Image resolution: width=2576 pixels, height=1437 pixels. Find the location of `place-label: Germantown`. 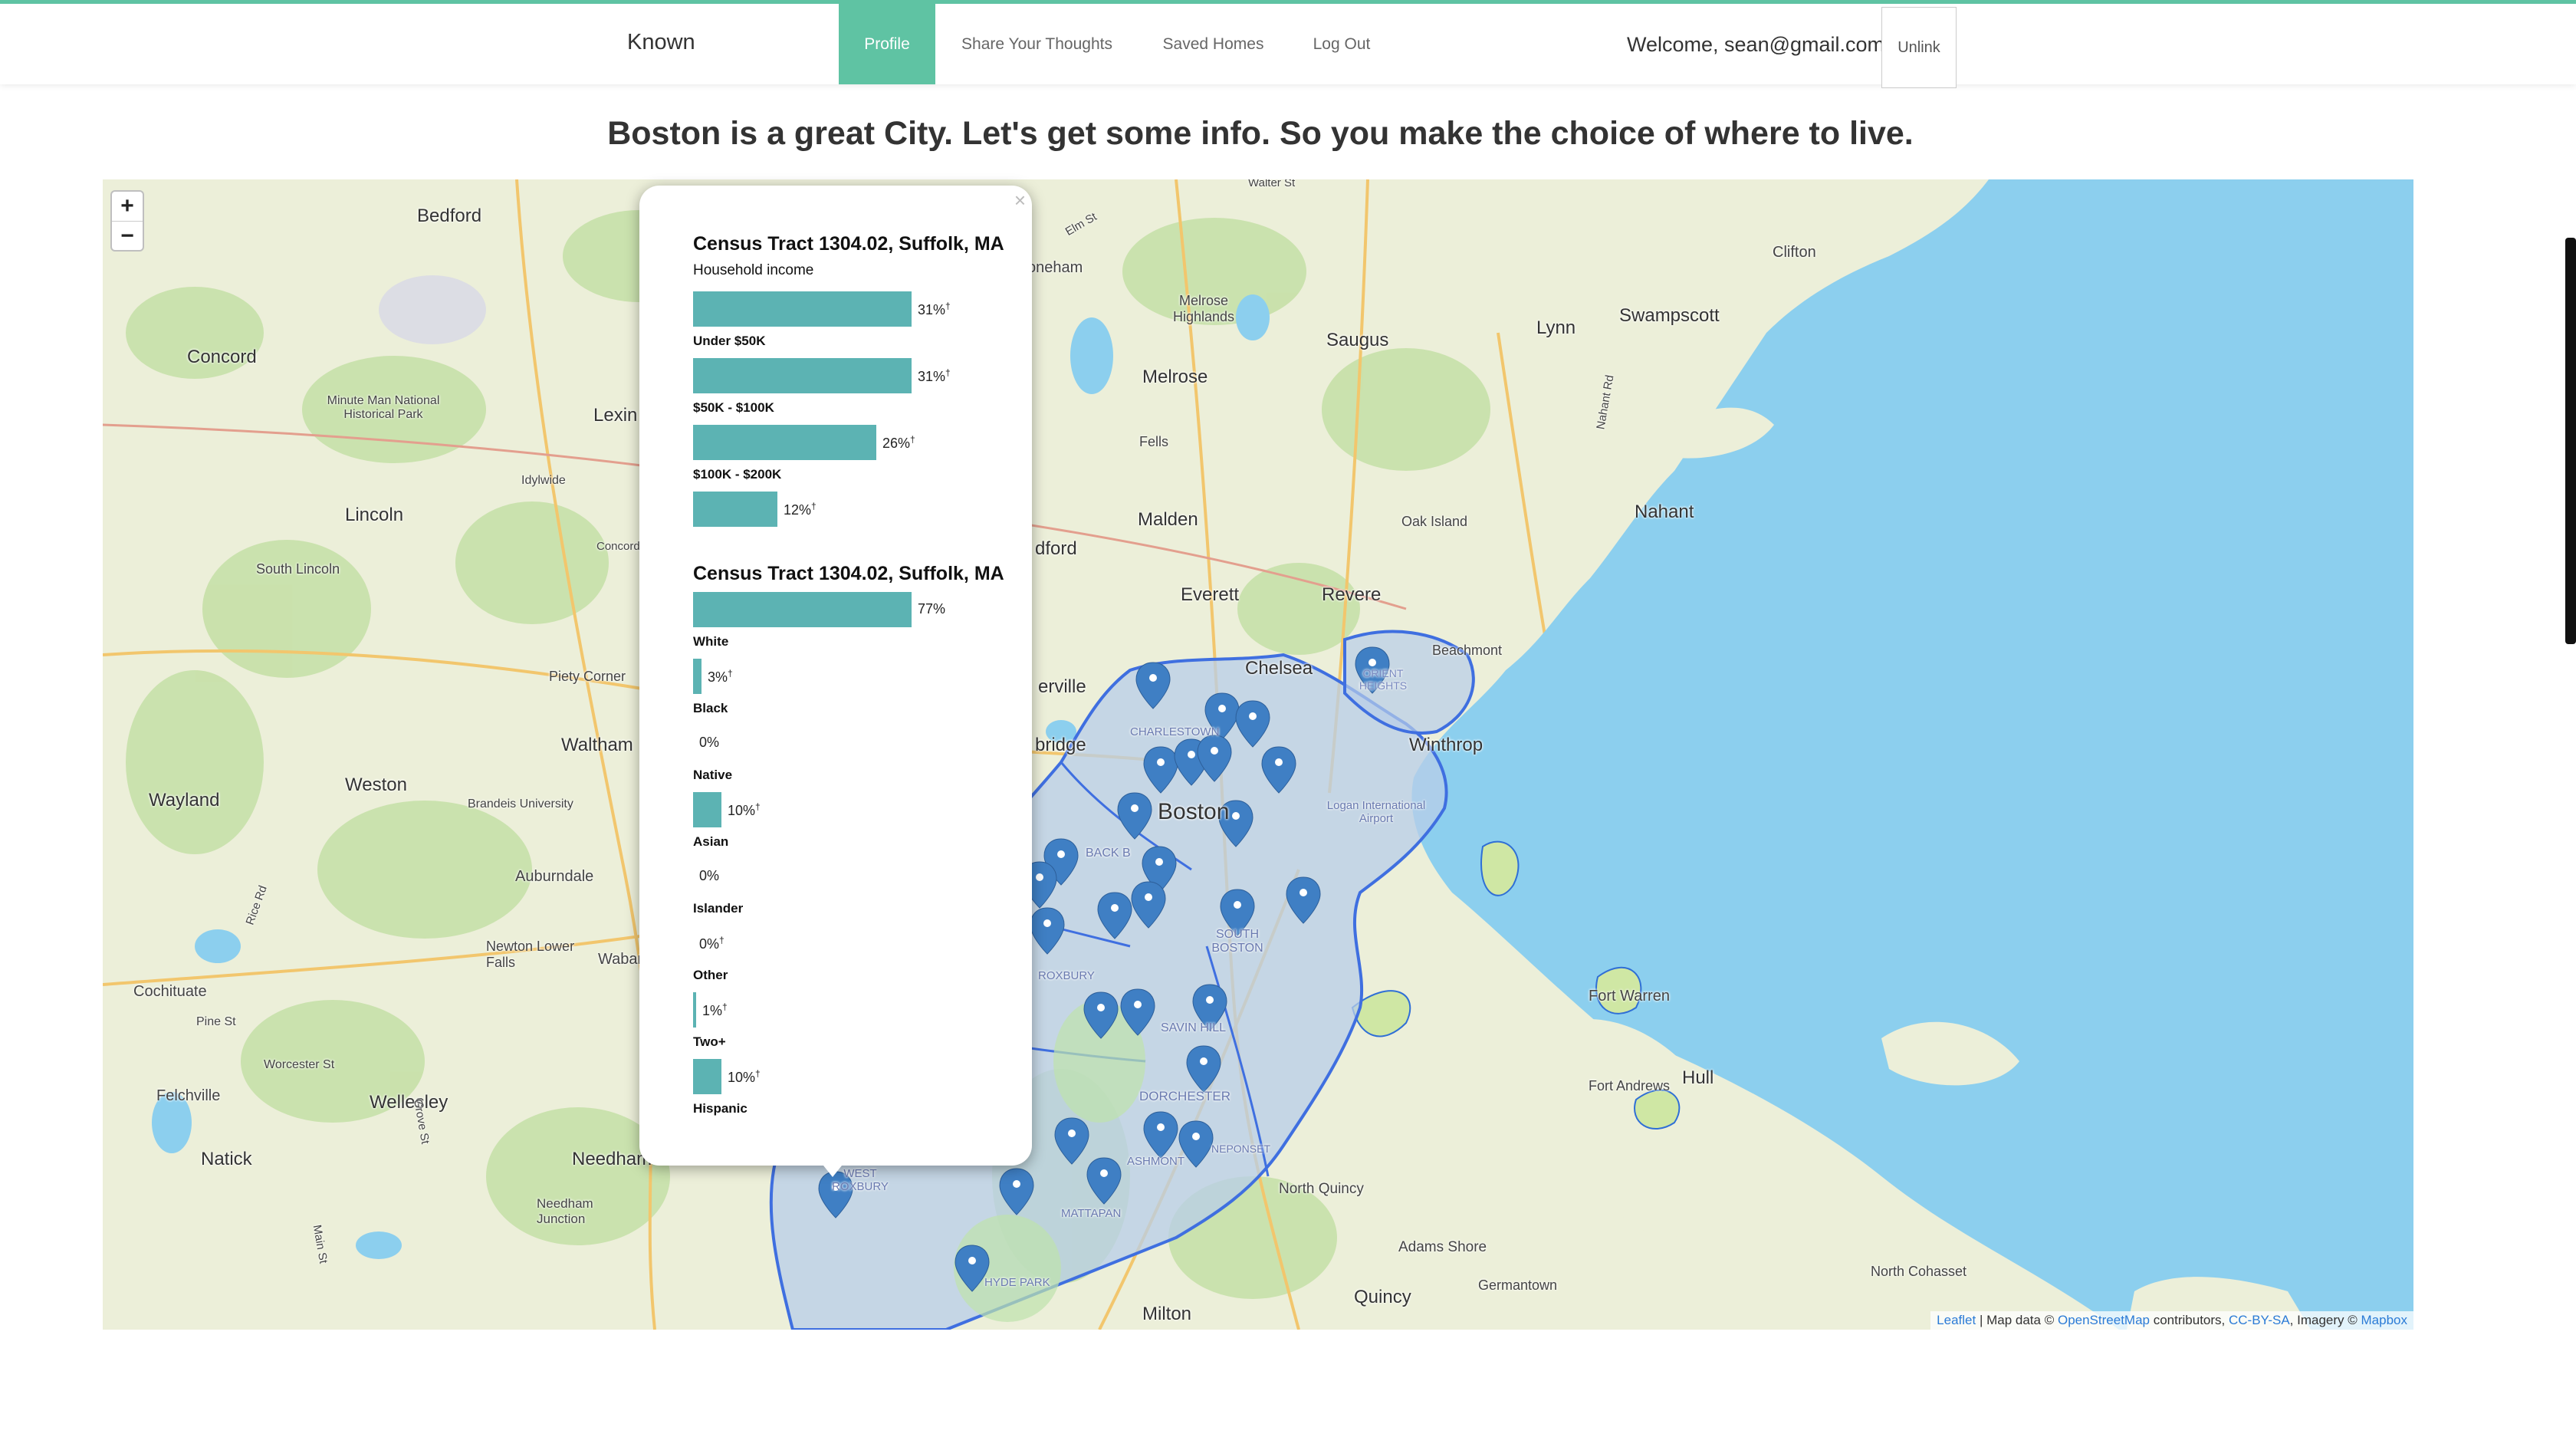

place-label: Germantown is located at coordinates (1518, 1285).